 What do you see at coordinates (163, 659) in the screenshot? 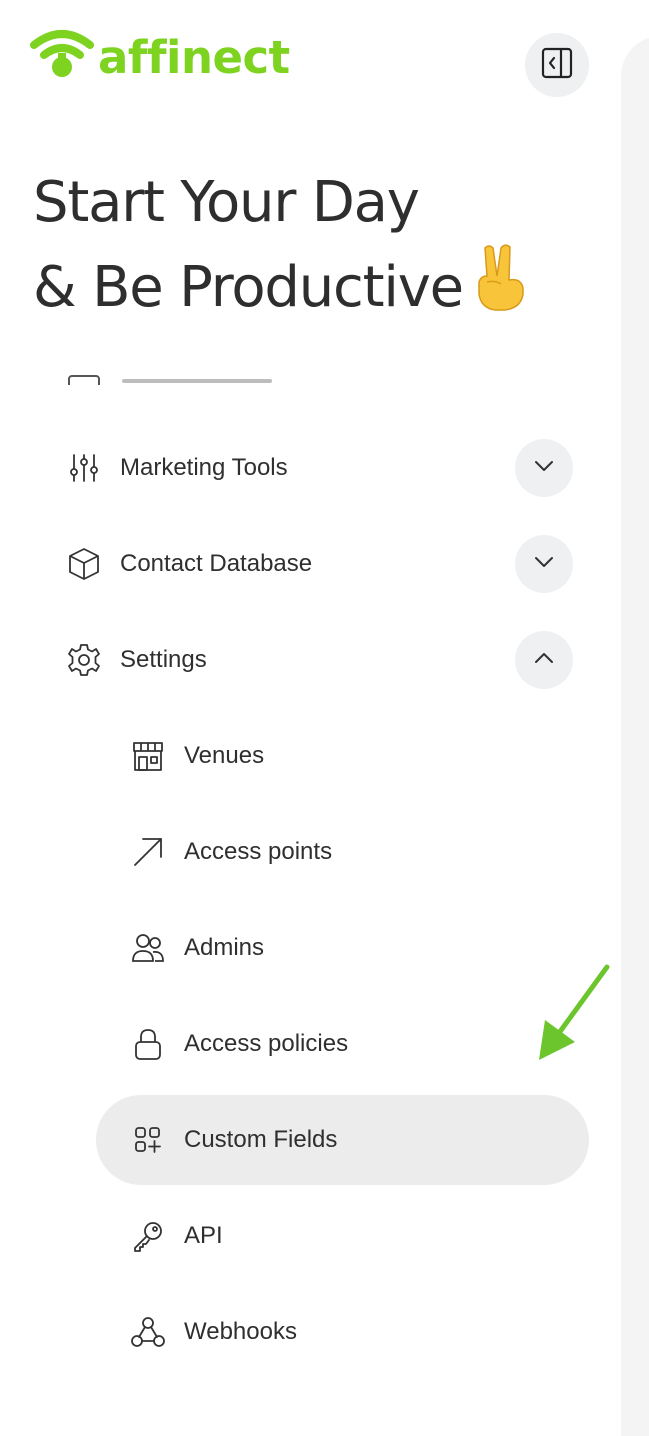
I see `nav-item-label: Settings` at bounding box center [163, 659].